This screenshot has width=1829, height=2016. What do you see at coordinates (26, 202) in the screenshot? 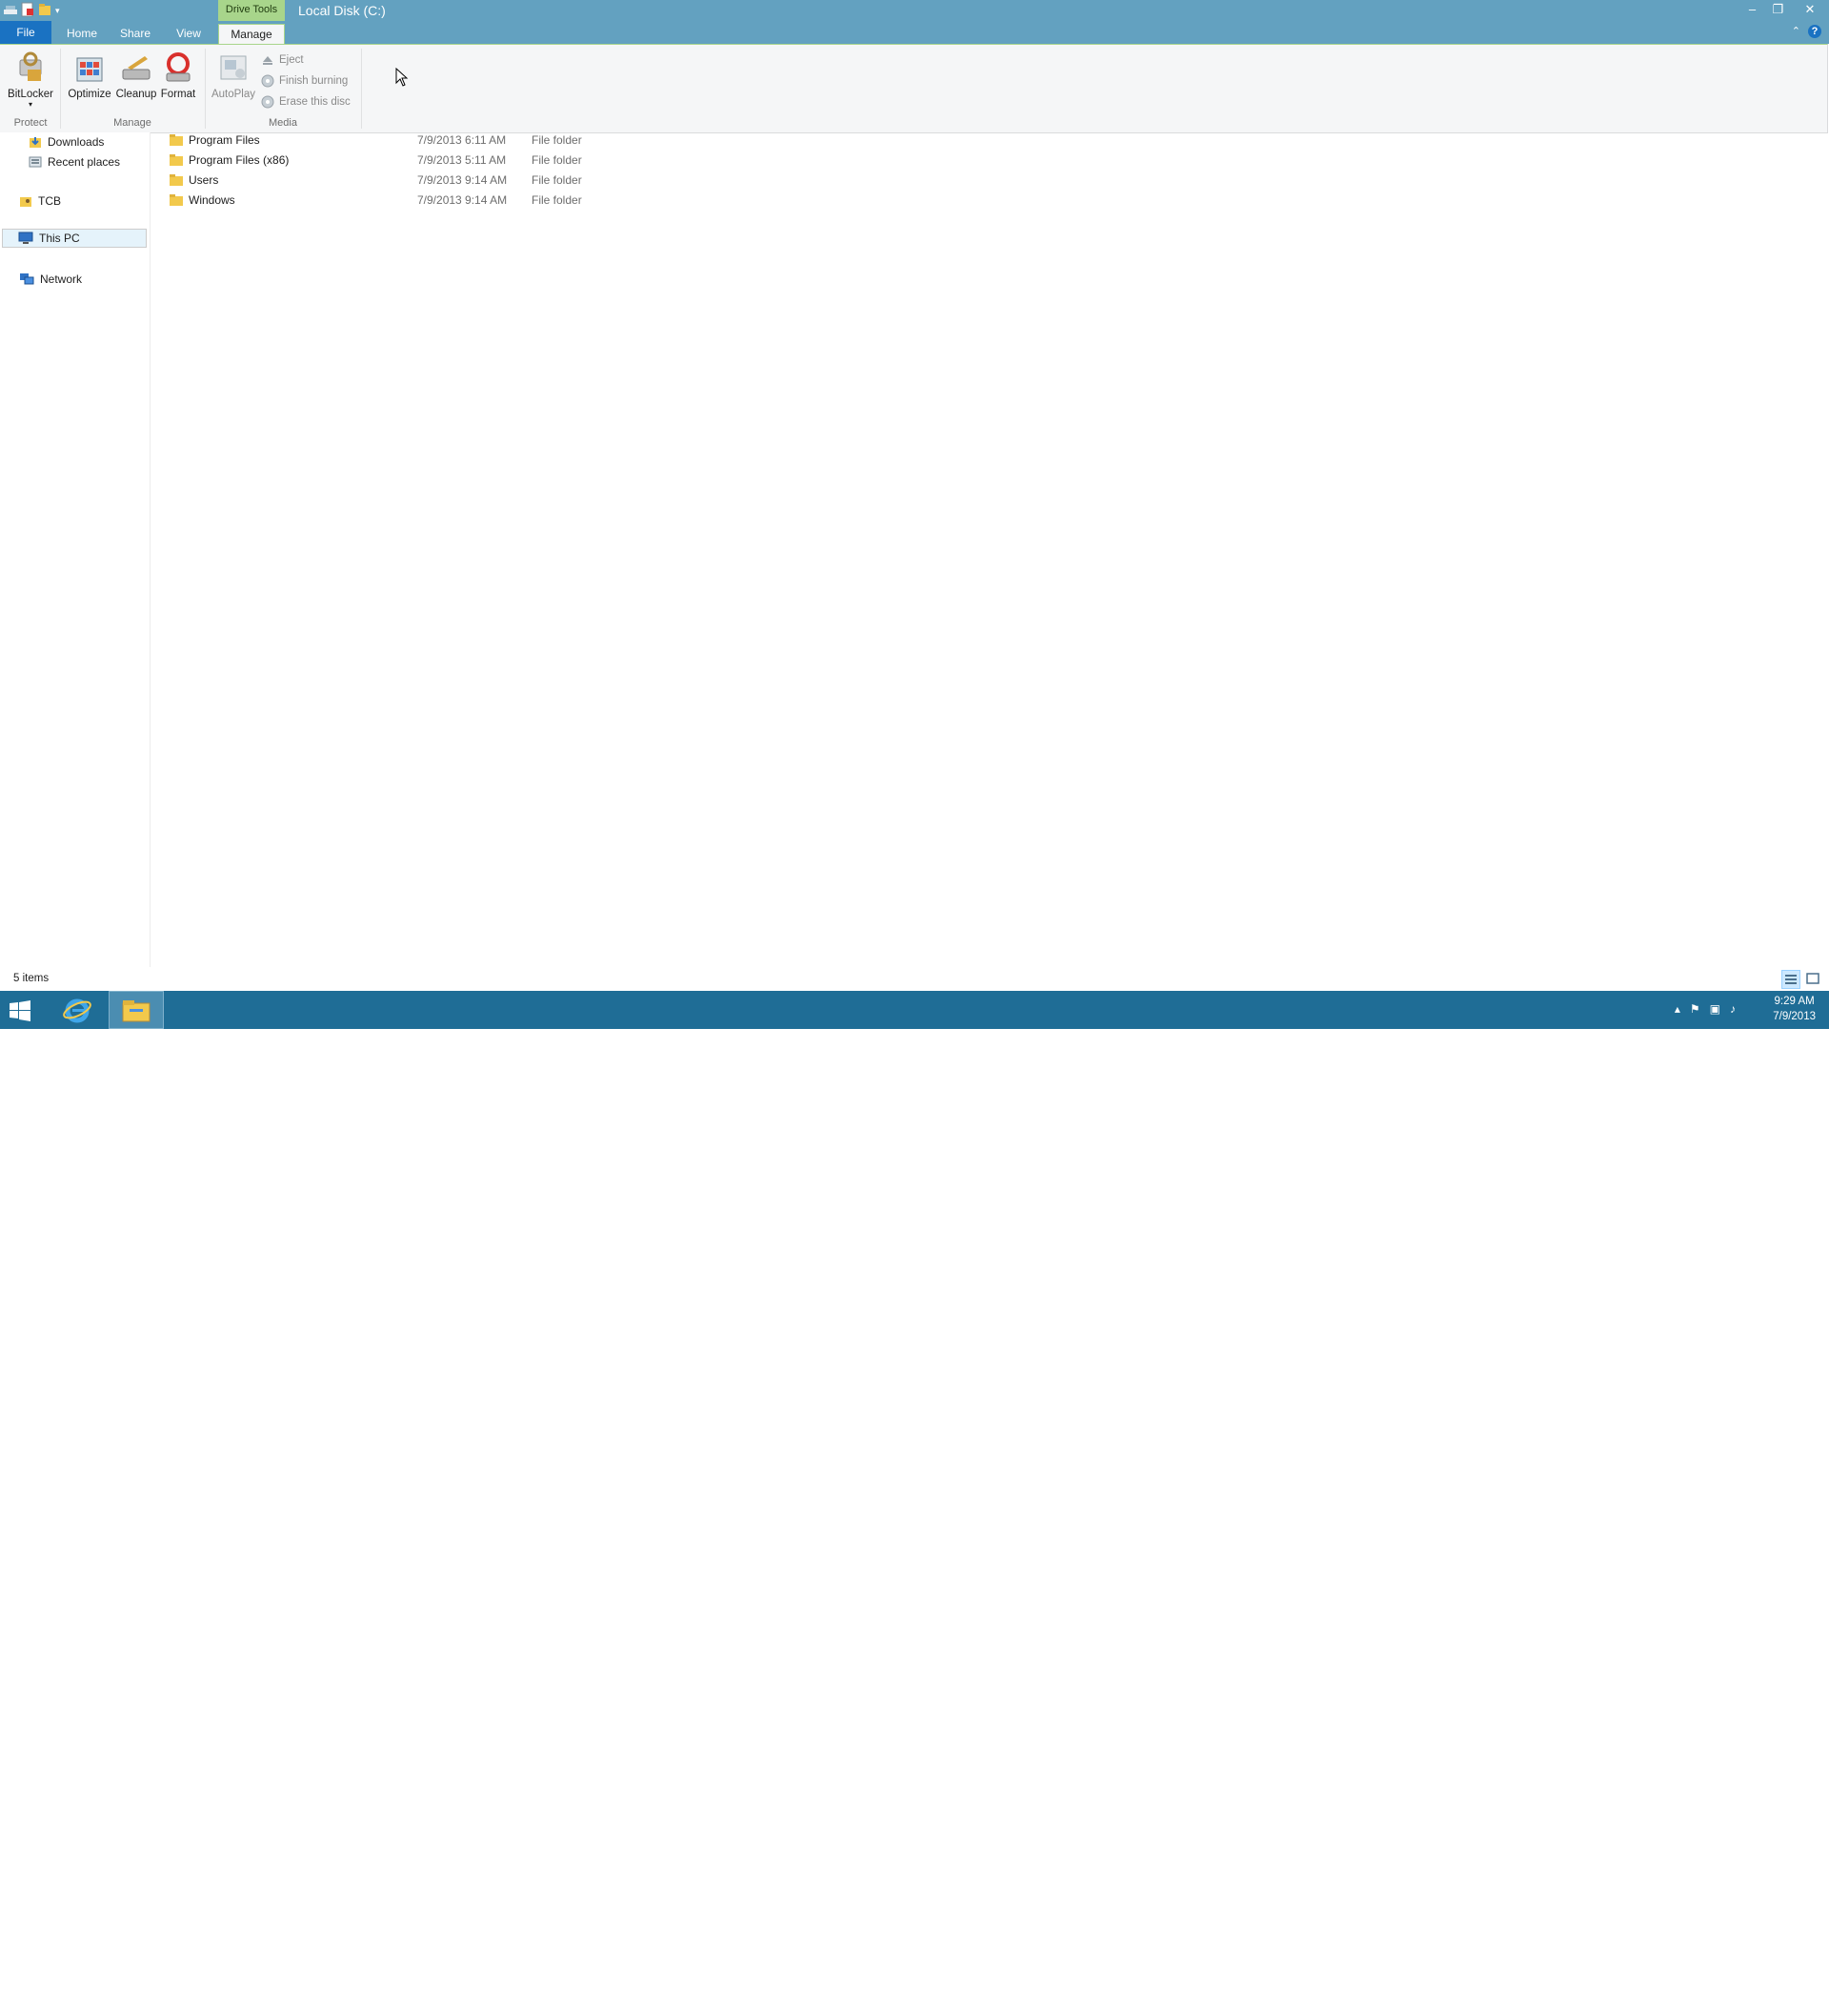
I see `user-folder-icon` at bounding box center [26, 202].